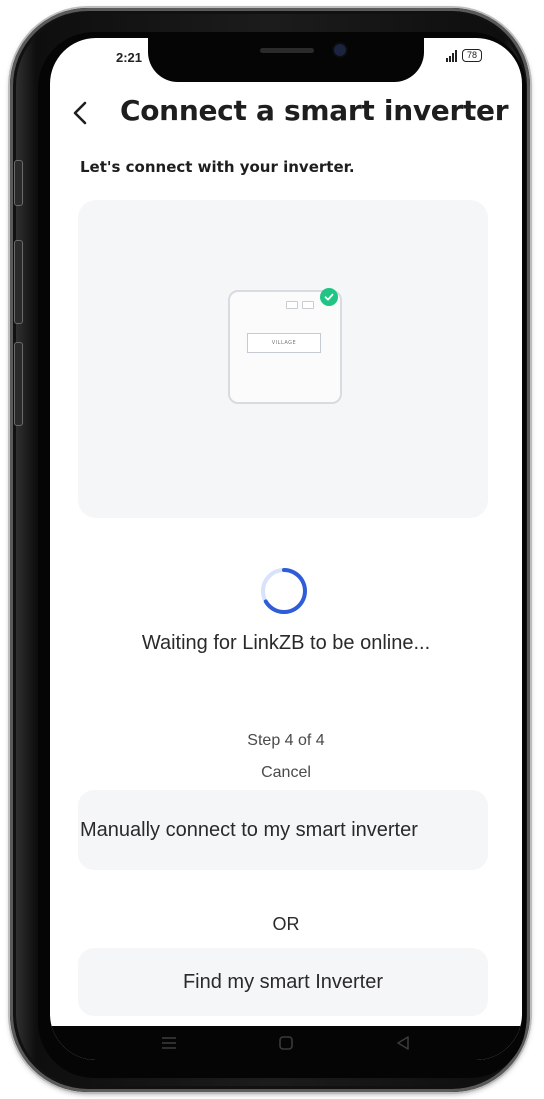 This screenshot has width=544, height=1099. What do you see at coordinates (287, 50) in the screenshot?
I see `speaker` at bounding box center [287, 50].